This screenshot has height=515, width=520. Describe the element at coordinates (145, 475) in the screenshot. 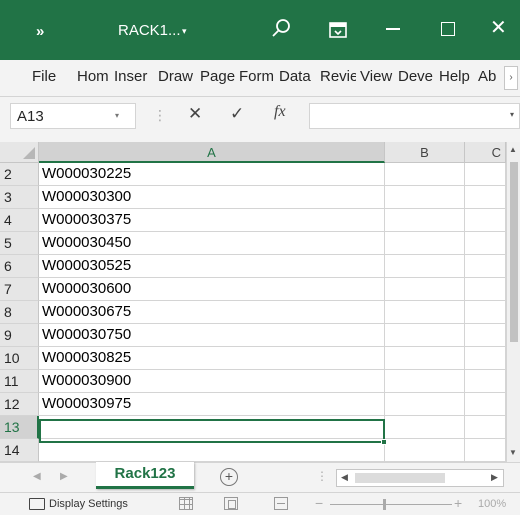

I see `sheet-tab-rack123: Rack123` at that location.